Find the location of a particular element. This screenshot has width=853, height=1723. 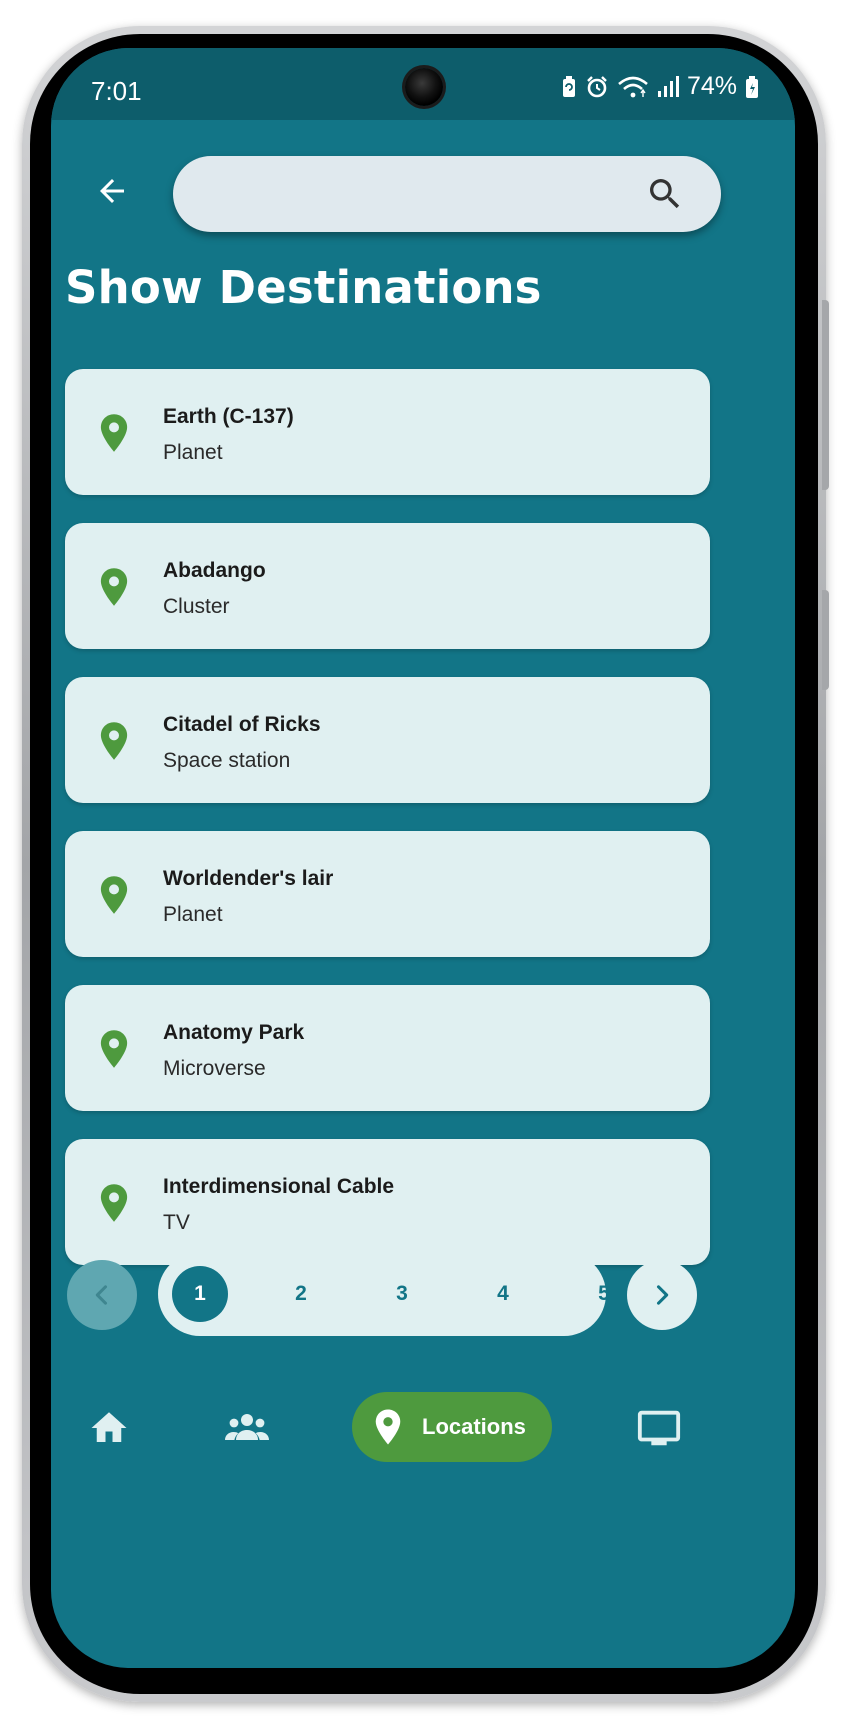

next-page-button is located at coordinates (662, 1295).